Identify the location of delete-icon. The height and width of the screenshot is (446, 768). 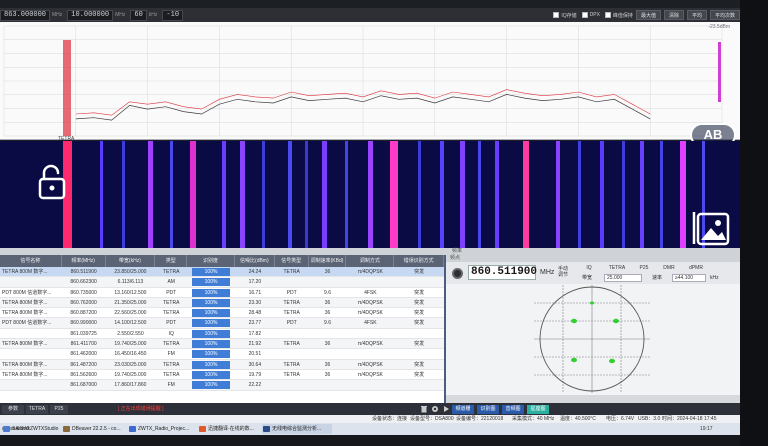
(424, 409).